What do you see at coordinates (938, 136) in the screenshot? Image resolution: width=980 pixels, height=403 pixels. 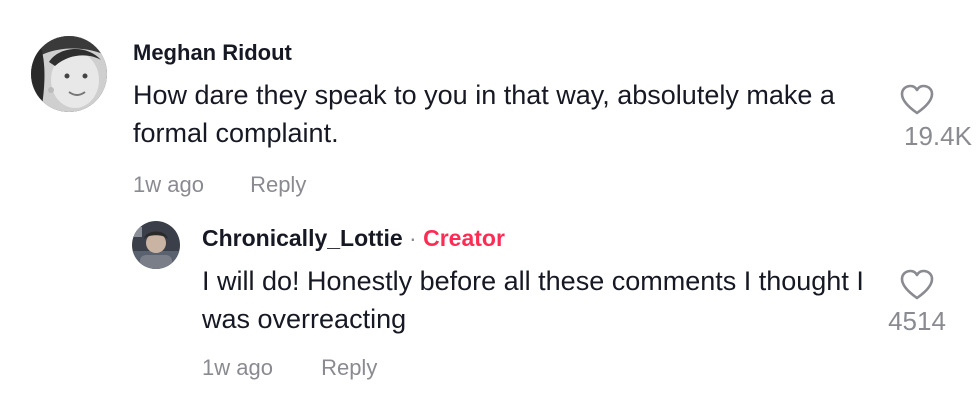 I see `like-count: 19.4K` at bounding box center [938, 136].